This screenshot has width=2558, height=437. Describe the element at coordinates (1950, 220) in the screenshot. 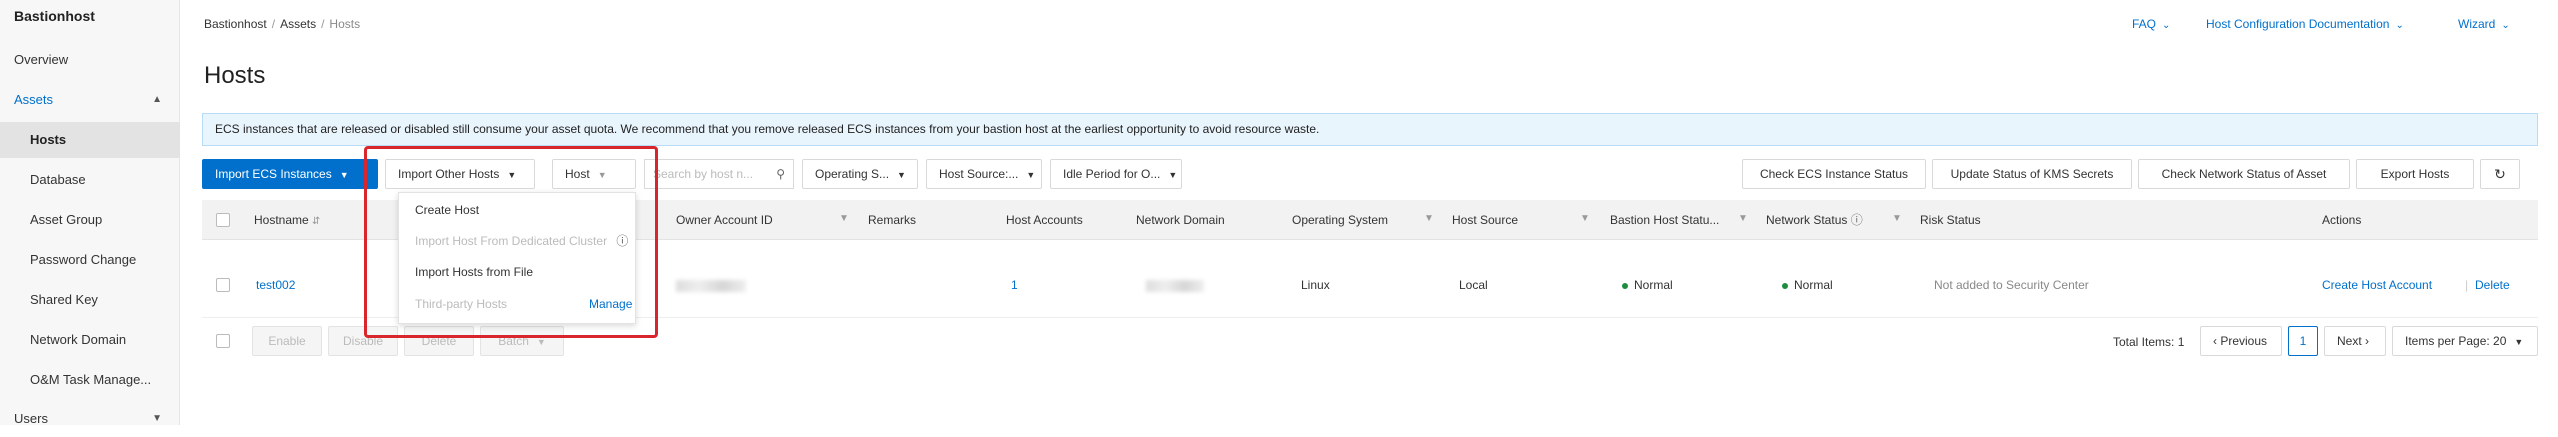

I see `header-risk-status: Risk Status` at that location.